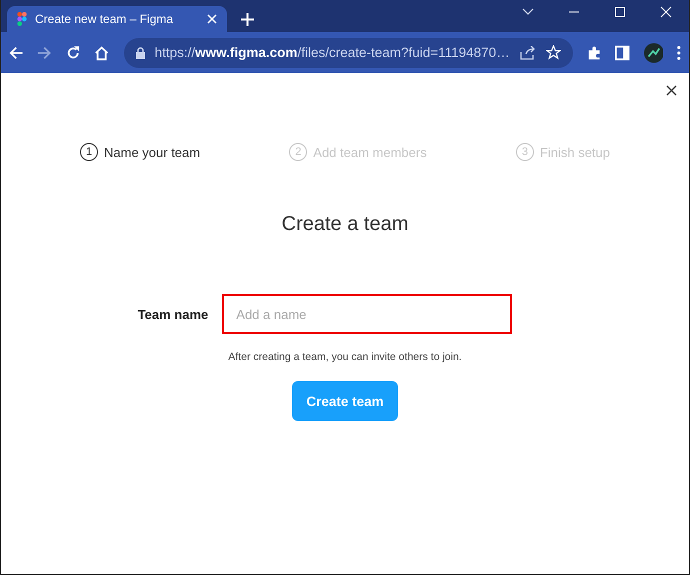 The image size is (690, 575). I want to click on reload-icon, so click(73, 52).